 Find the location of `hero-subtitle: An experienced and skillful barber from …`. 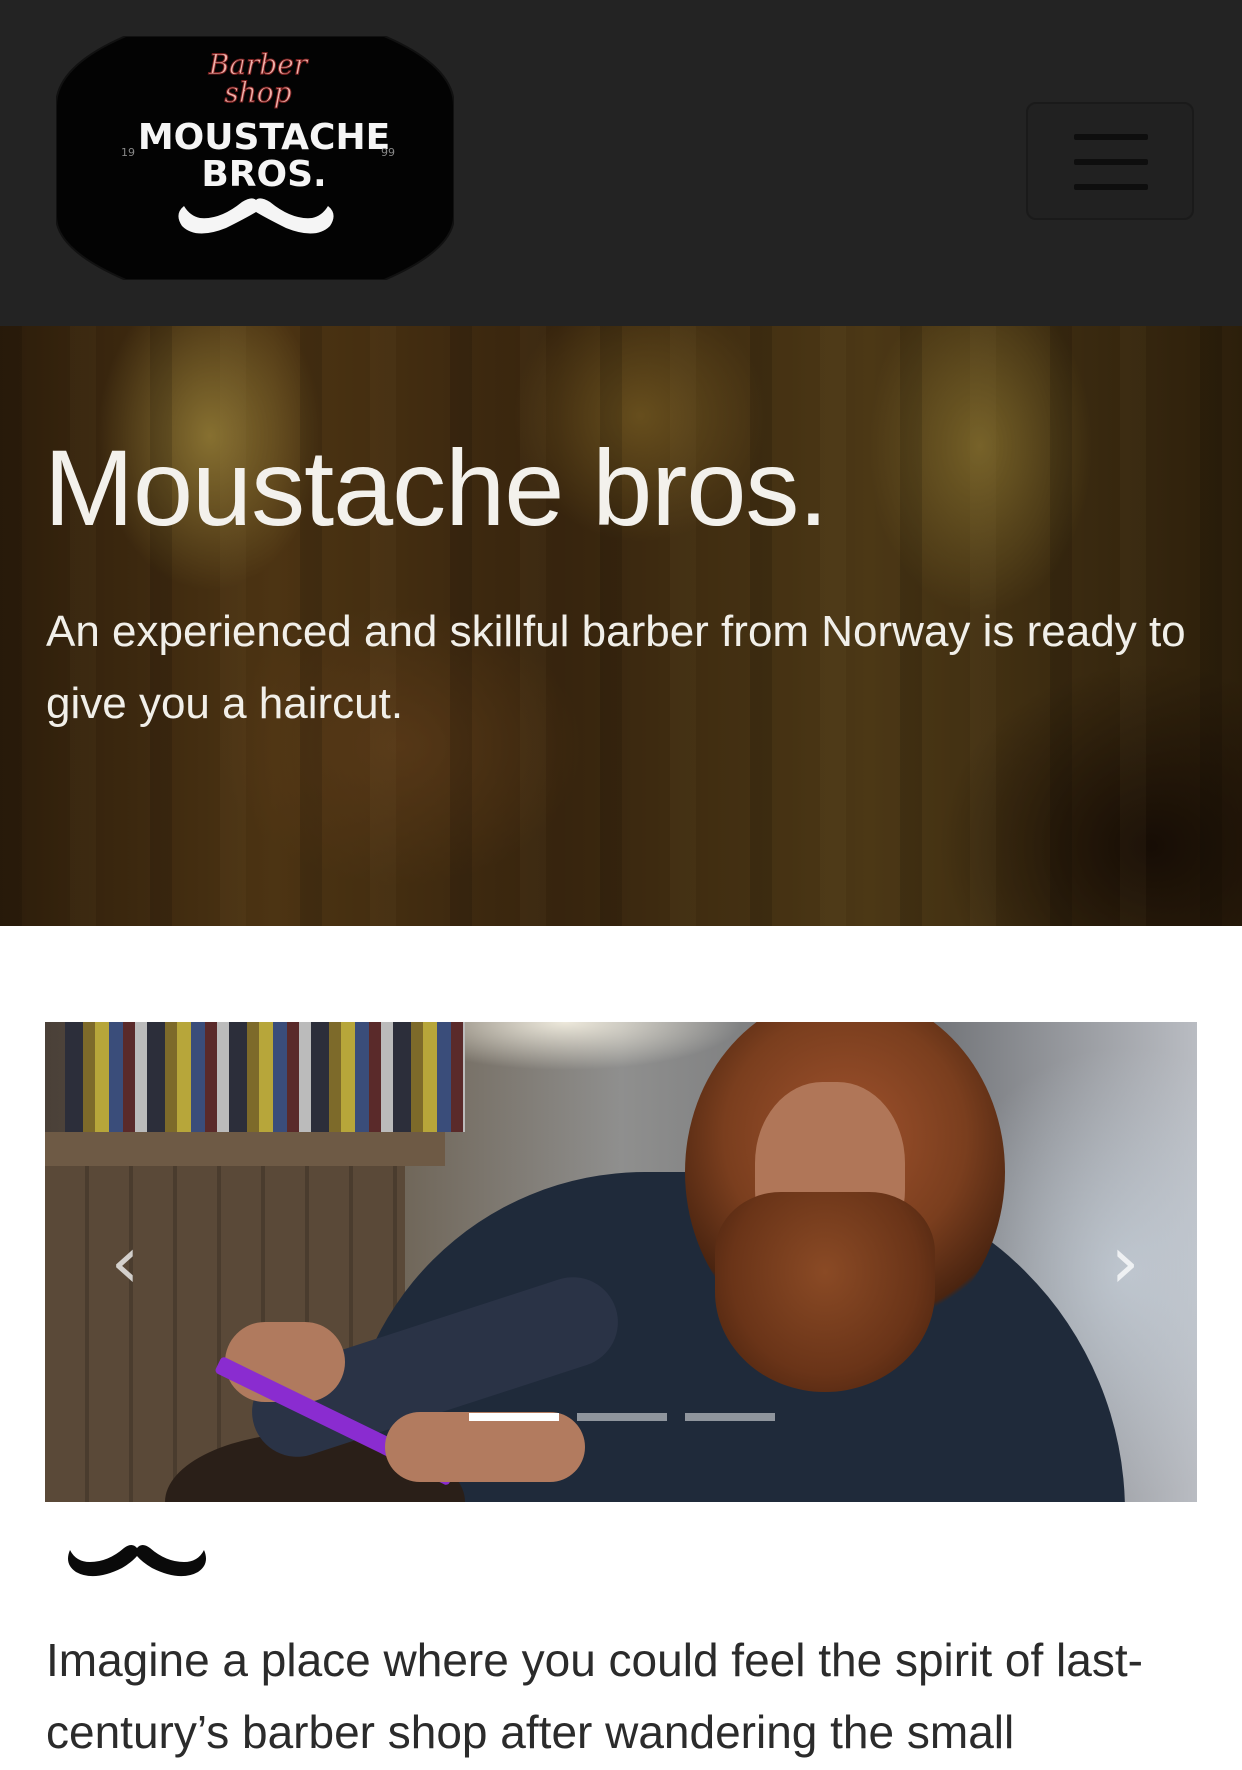

hero-subtitle: An experienced and skillful barber from … is located at coordinates (616, 667).